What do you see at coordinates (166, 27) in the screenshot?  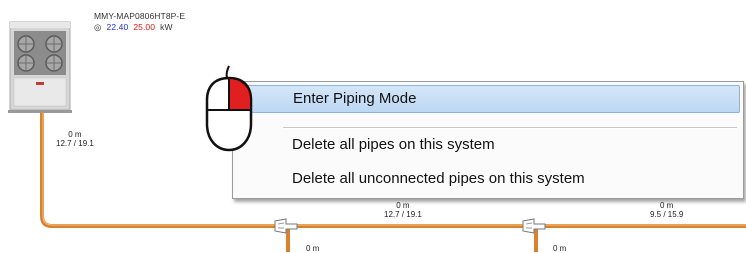 I see `capacity-unit: kW` at bounding box center [166, 27].